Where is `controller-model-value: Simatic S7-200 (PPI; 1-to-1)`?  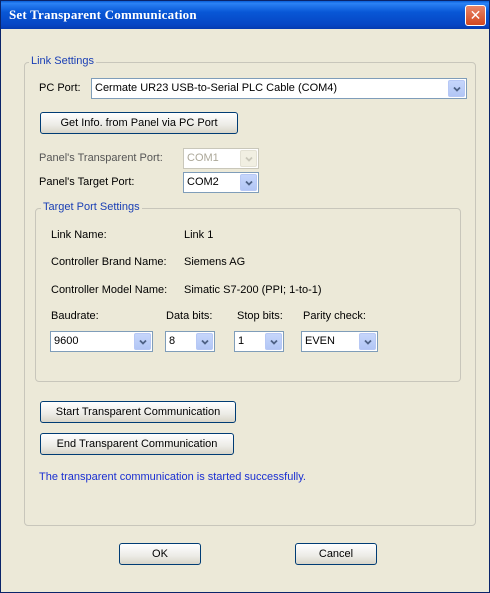
controller-model-value: Simatic S7-200 (PPI; 1-to-1) is located at coordinates (253, 290).